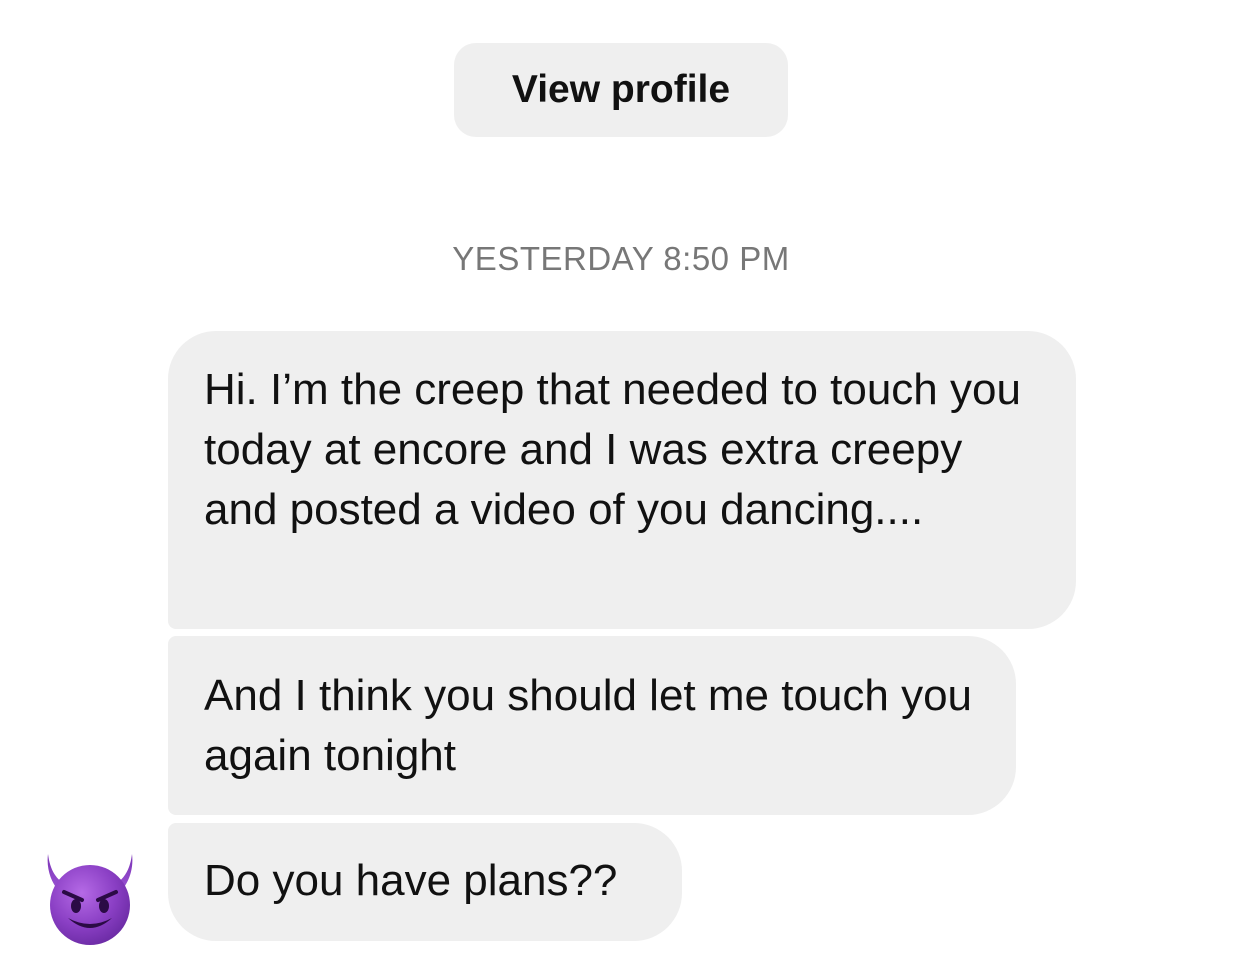 This screenshot has width=1242, height=965. I want to click on view-profile-button: View profile, so click(621, 90).